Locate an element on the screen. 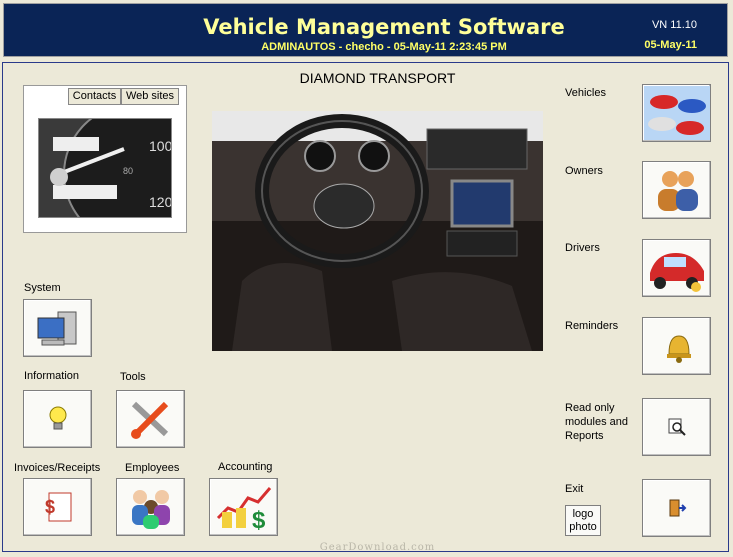 Image resolution: width=733 pixels, height=557 pixels. exit-label: Exit is located at coordinates (574, 489).